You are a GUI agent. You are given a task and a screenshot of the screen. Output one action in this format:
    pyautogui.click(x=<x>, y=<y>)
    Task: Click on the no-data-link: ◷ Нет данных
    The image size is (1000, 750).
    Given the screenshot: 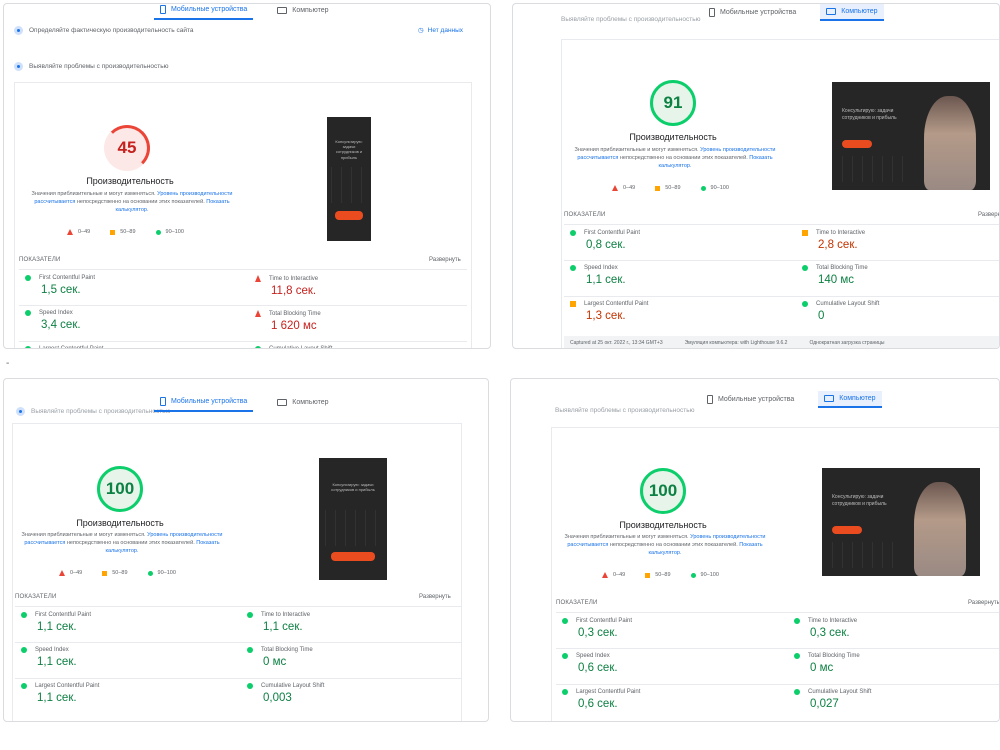 What is the action you would take?
    pyautogui.click(x=440, y=30)
    